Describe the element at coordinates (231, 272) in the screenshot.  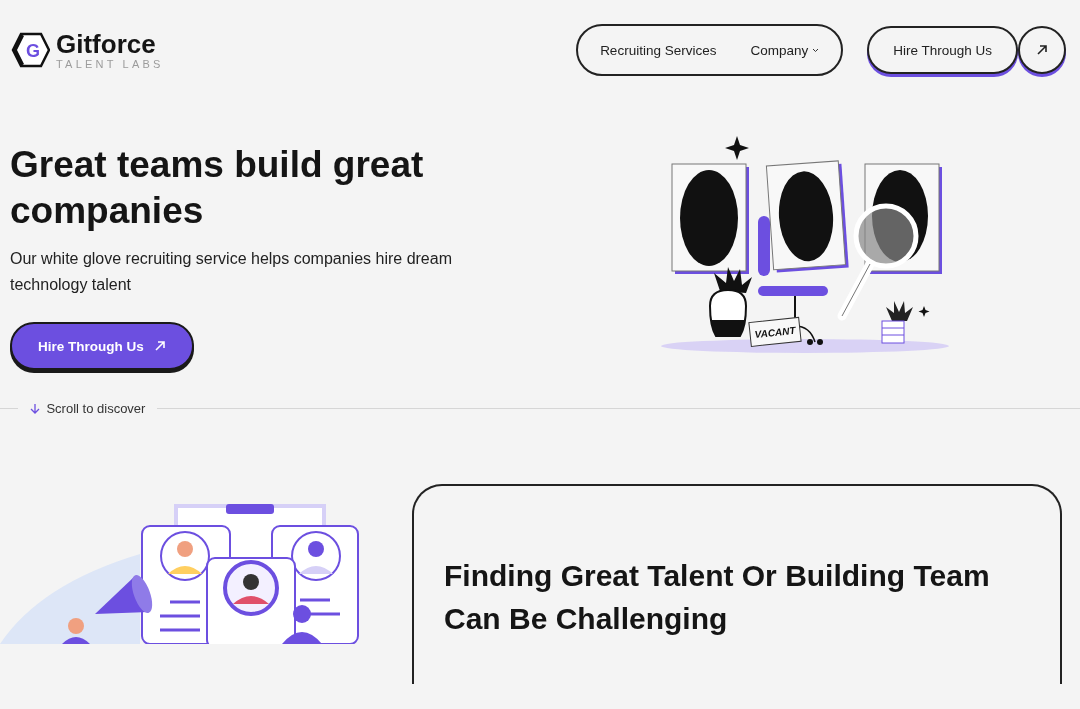
I see `hero-subtitle: Our white glove recruiting service helps companies hire dream technology talent` at that location.